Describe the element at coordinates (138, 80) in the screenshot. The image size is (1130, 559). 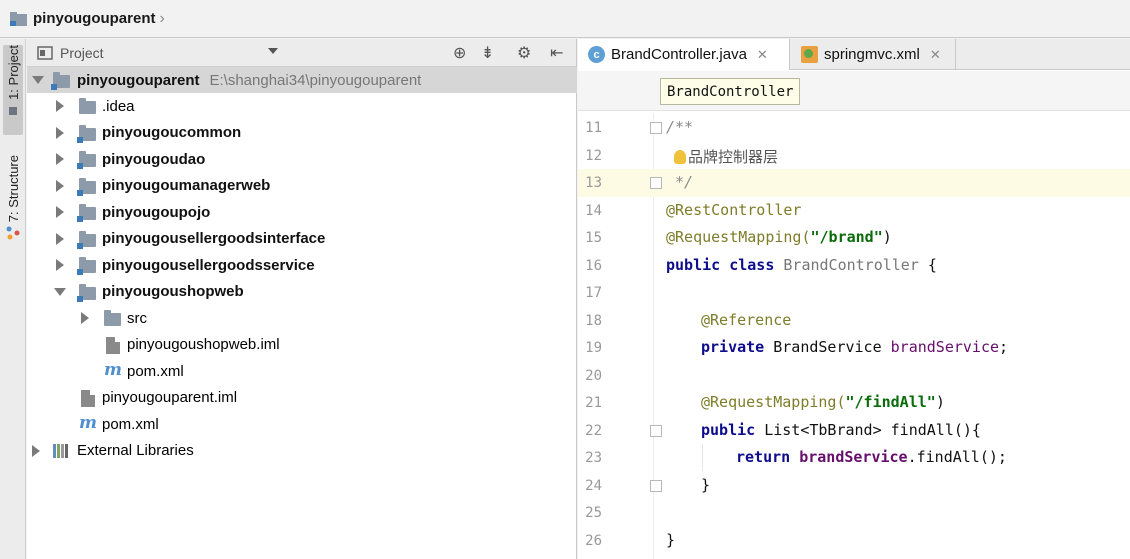
I see `root-module-name: pinyougouparent` at that location.